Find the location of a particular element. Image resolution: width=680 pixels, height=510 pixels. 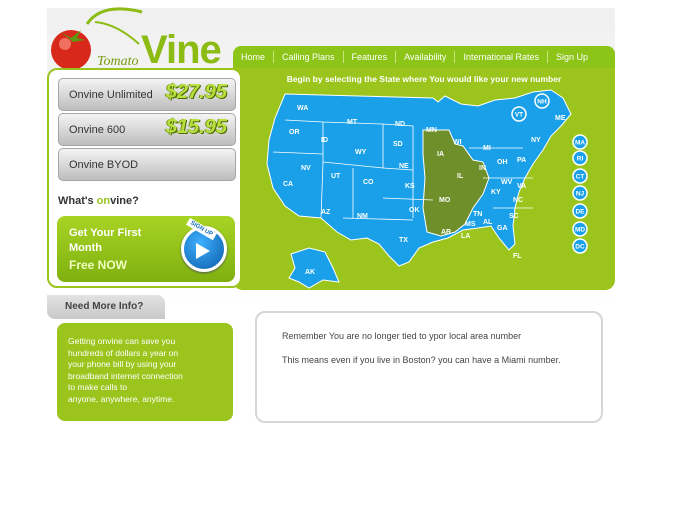

state-label: TN is located at coordinates (477, 214).